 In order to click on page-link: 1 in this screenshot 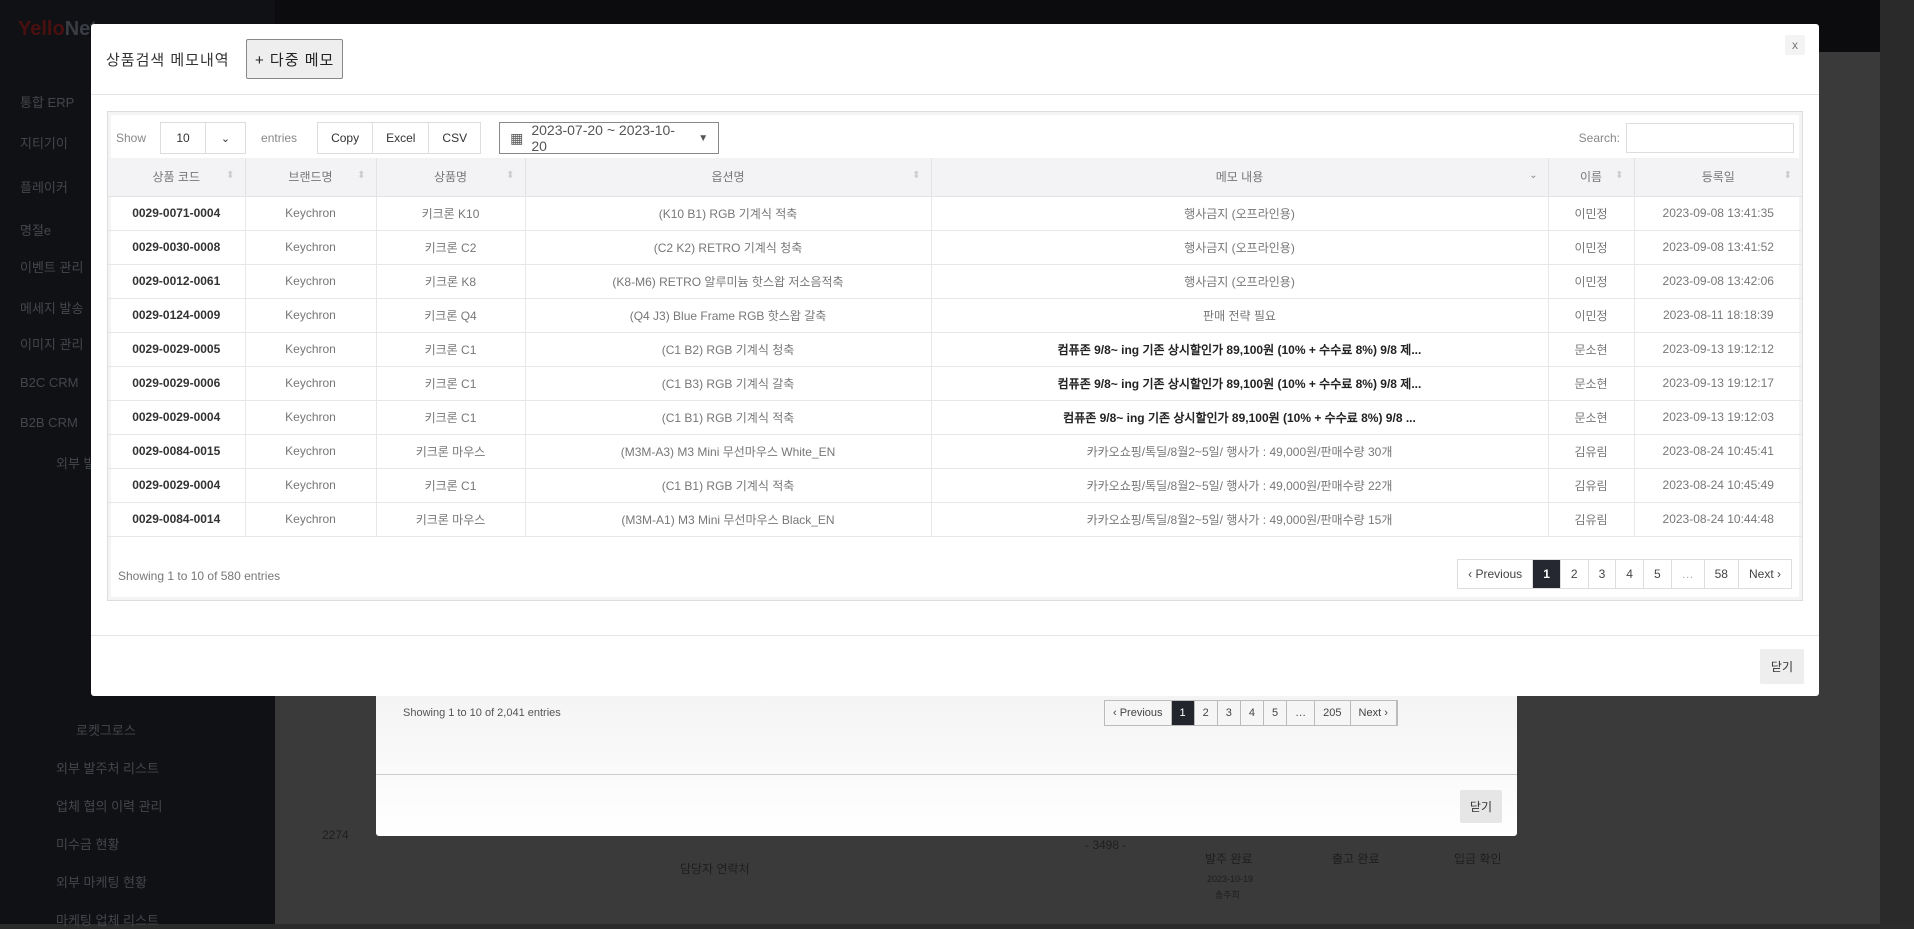, I will do `click(1547, 574)`.